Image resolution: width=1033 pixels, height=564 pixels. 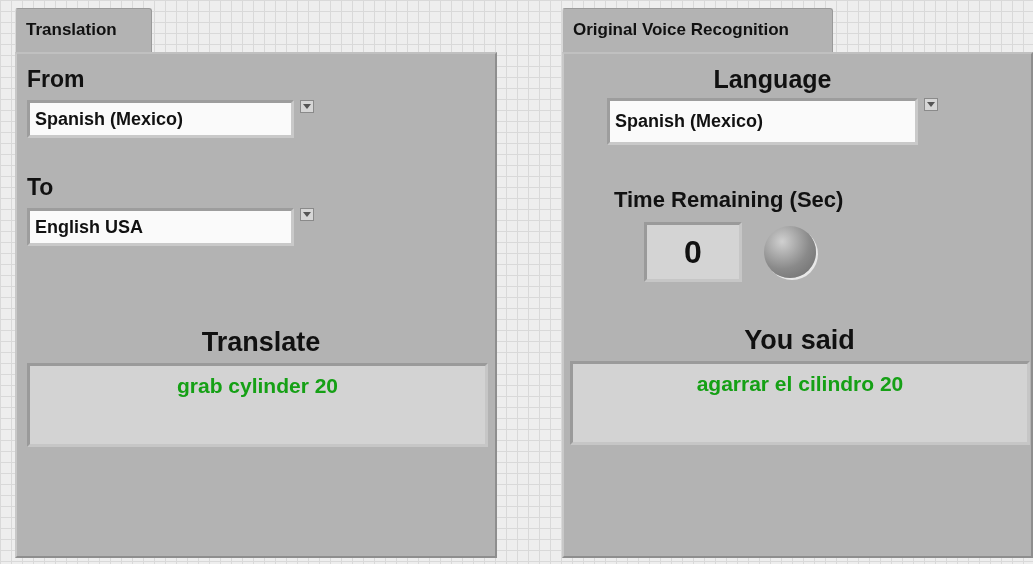 What do you see at coordinates (728, 200) in the screenshot?
I see `field-label: Time Remaining (Sec)` at bounding box center [728, 200].